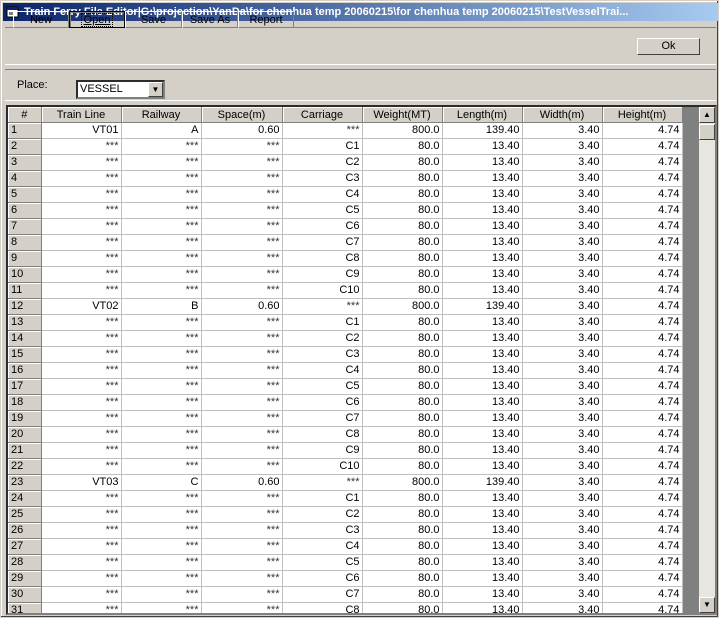 This screenshot has height=618, width=719. I want to click on grid-cell: C4, so click(322, 370).